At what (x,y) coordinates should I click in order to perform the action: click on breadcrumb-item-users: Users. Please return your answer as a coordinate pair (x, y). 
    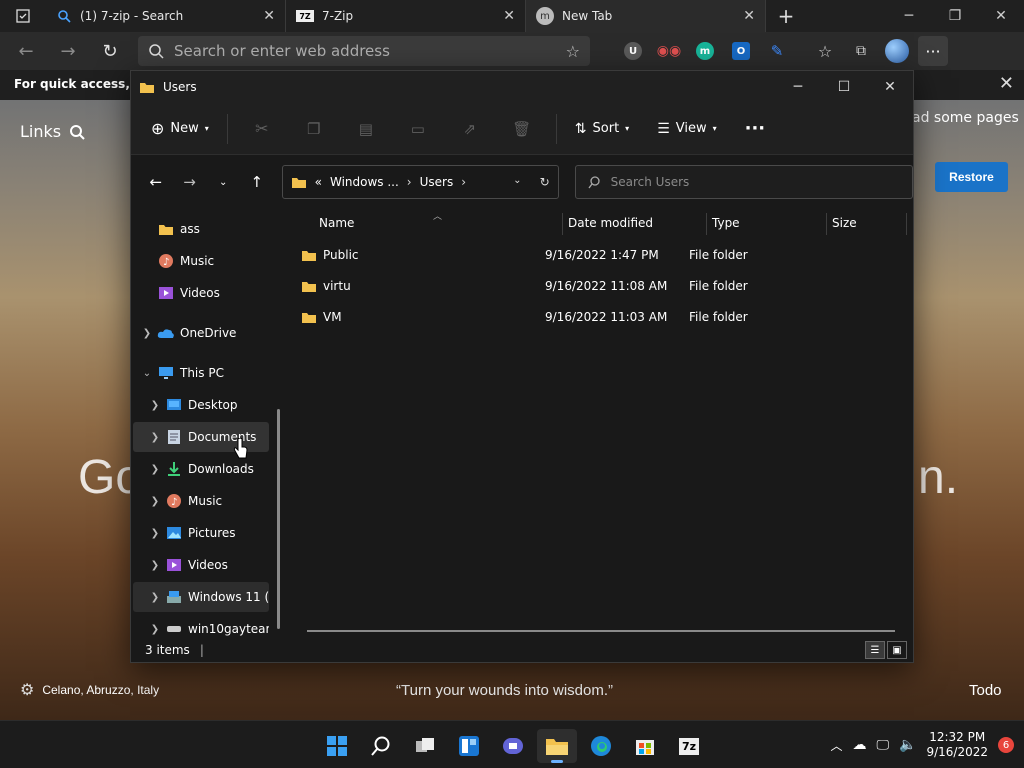
    Looking at the image, I should click on (437, 182).